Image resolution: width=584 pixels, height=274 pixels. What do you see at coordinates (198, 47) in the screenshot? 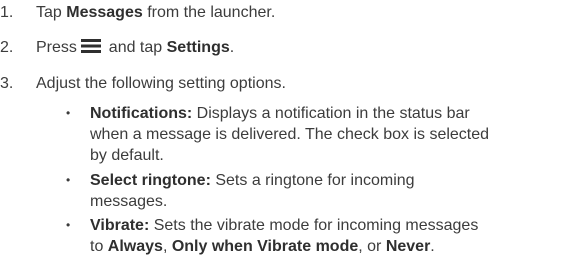
I see `settings-label: Settings` at bounding box center [198, 47].